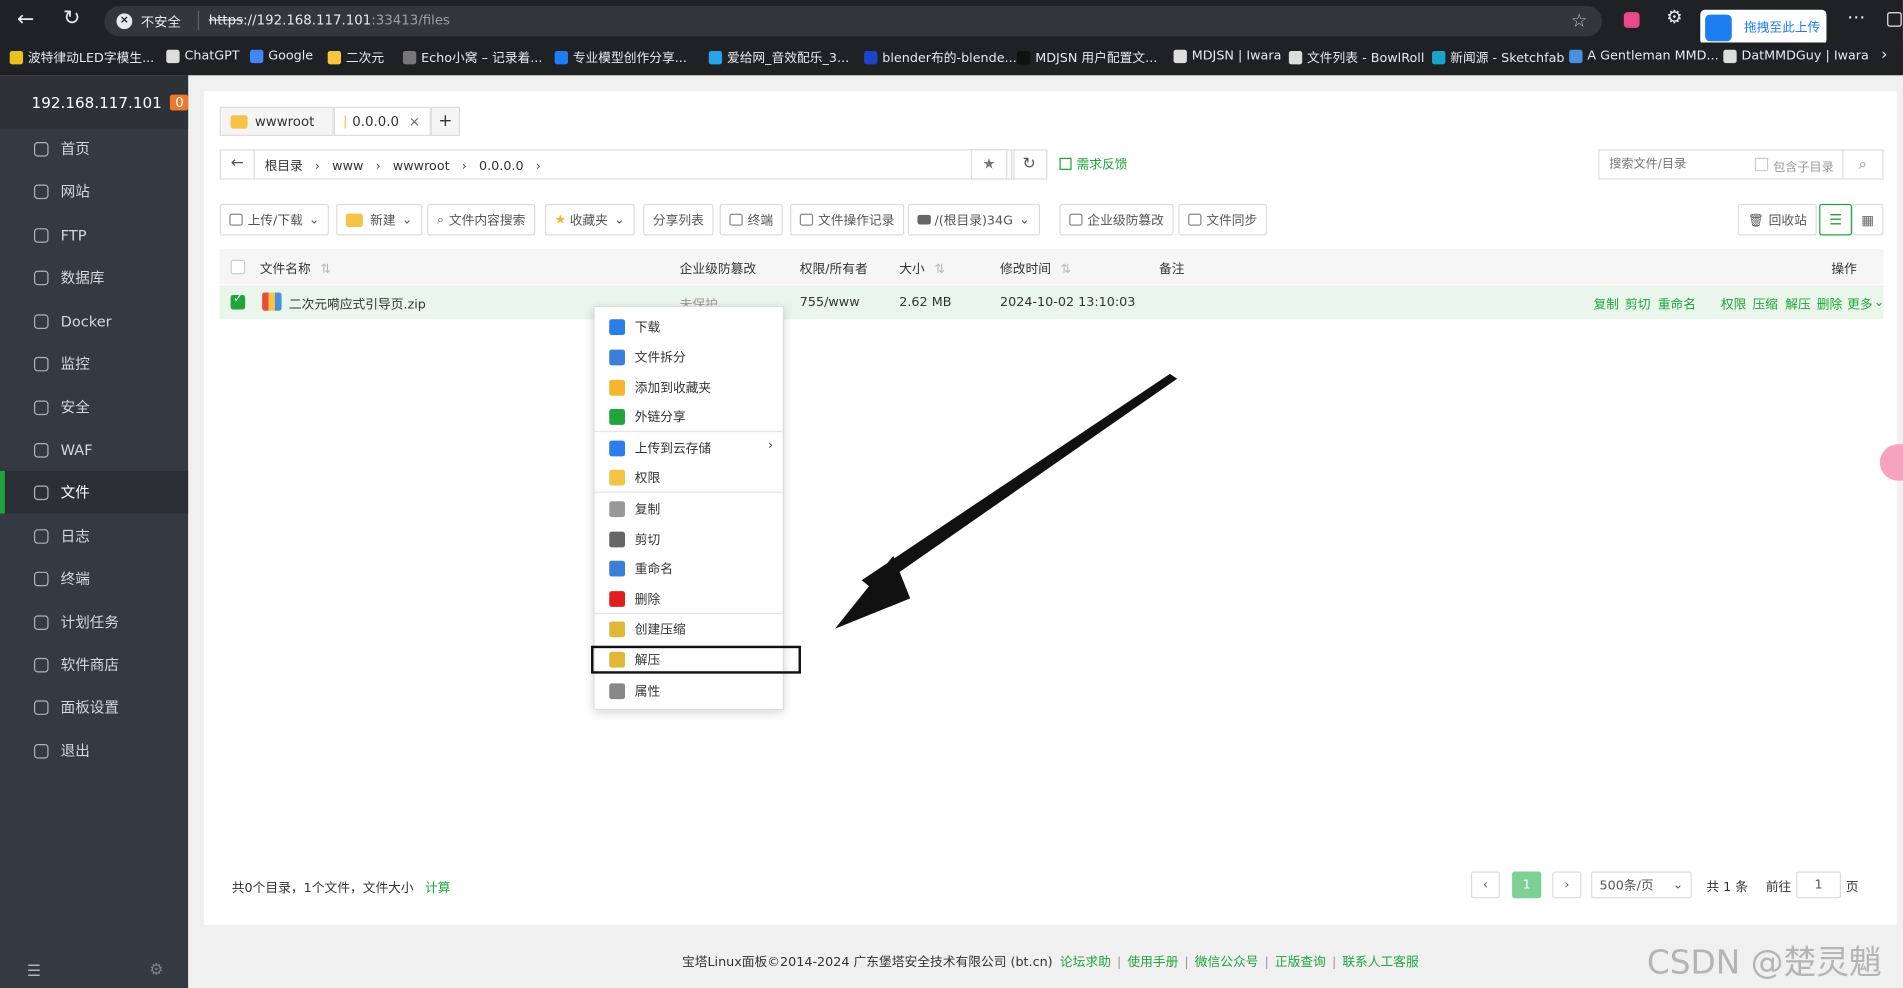 The image size is (1903, 988). Describe the element at coordinates (678, 219) in the screenshot. I see `share-list-button: 分享列表` at that location.